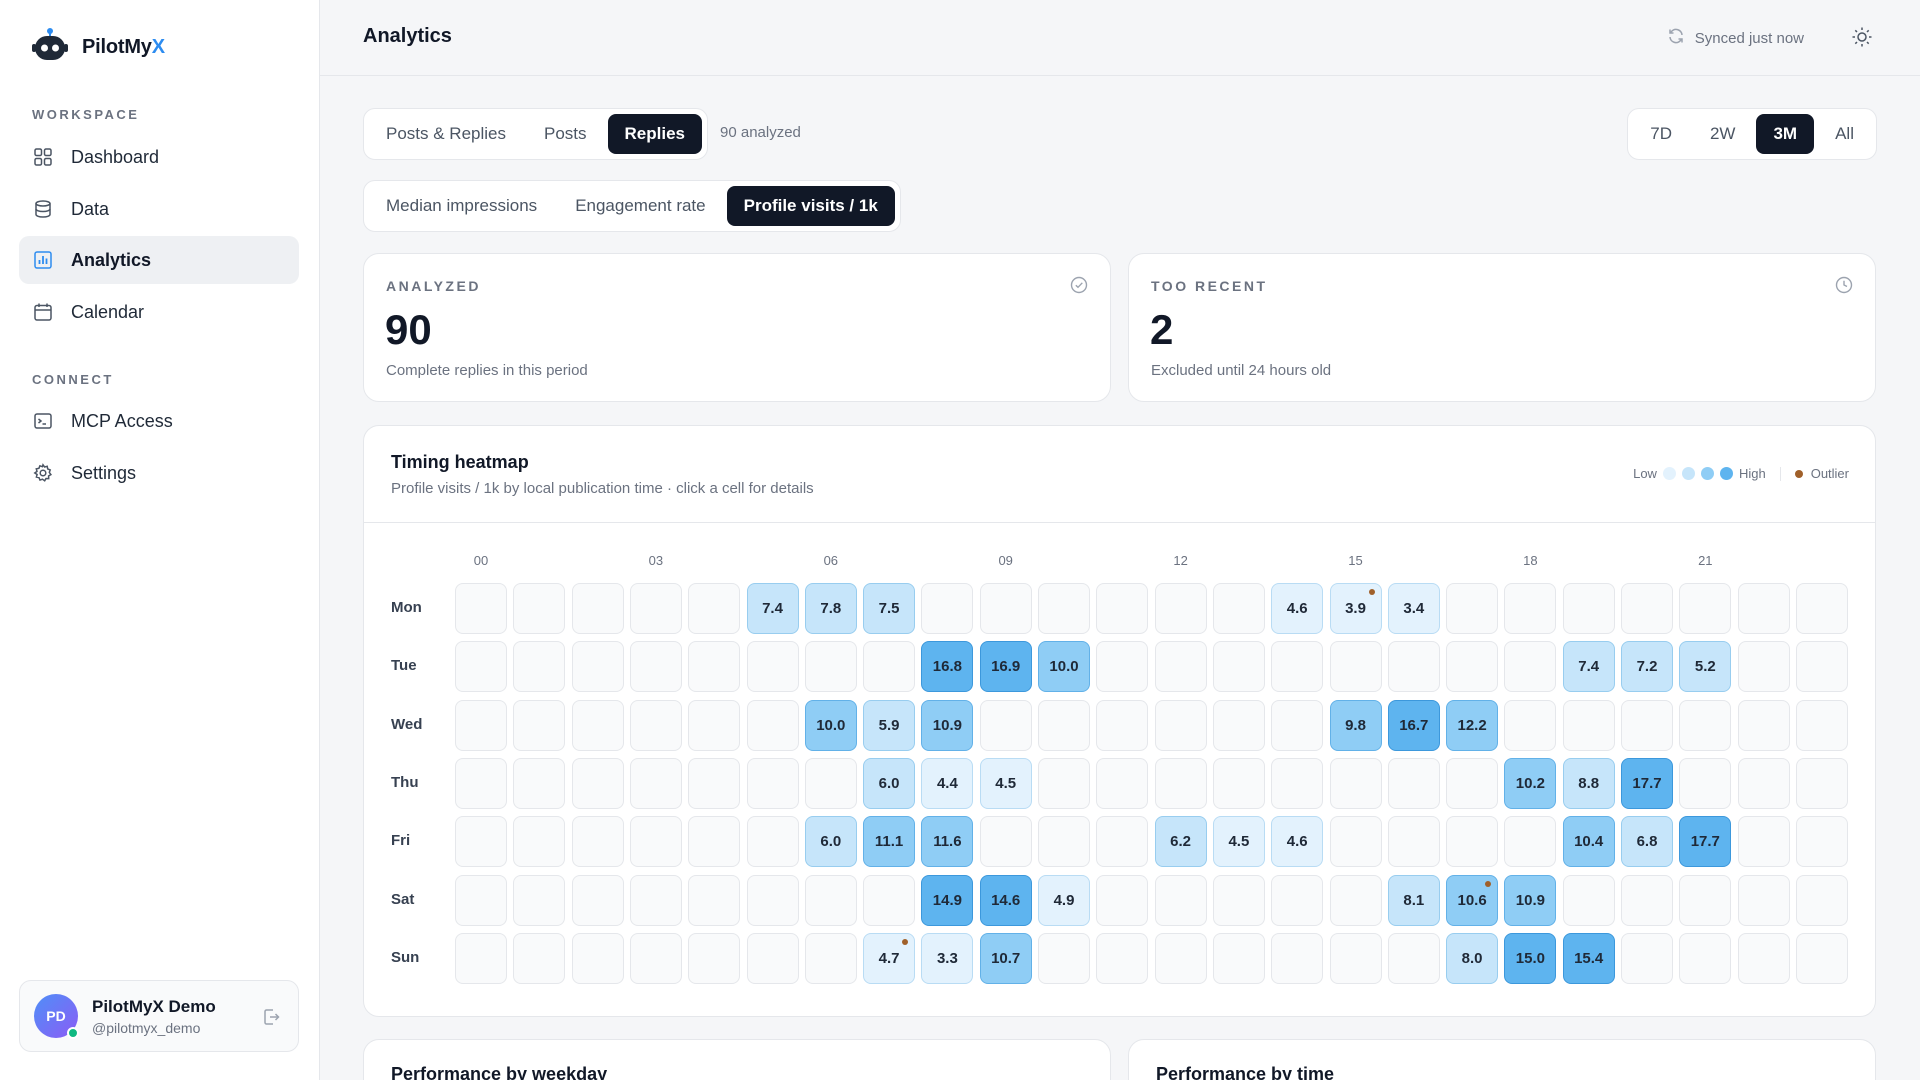  What do you see at coordinates (889, 842) in the screenshot?
I see `heatmap-cell: 11.1` at bounding box center [889, 842].